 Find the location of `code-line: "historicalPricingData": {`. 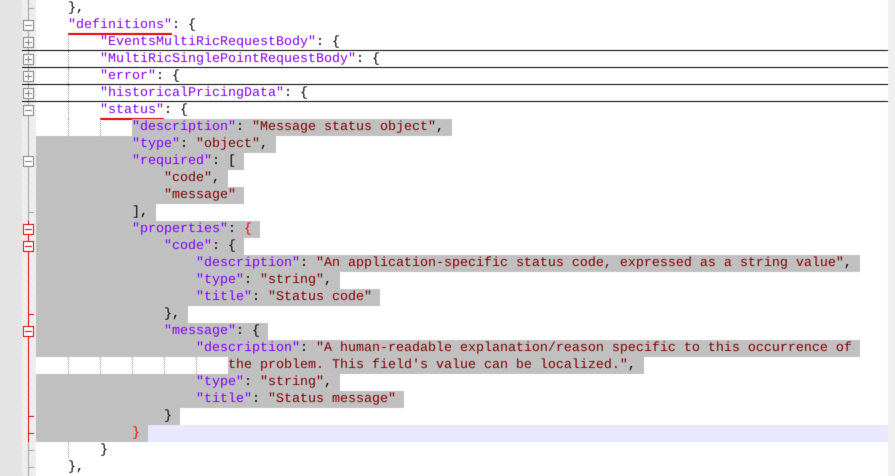

code-line: "historicalPricingData": { is located at coordinates (204, 93).